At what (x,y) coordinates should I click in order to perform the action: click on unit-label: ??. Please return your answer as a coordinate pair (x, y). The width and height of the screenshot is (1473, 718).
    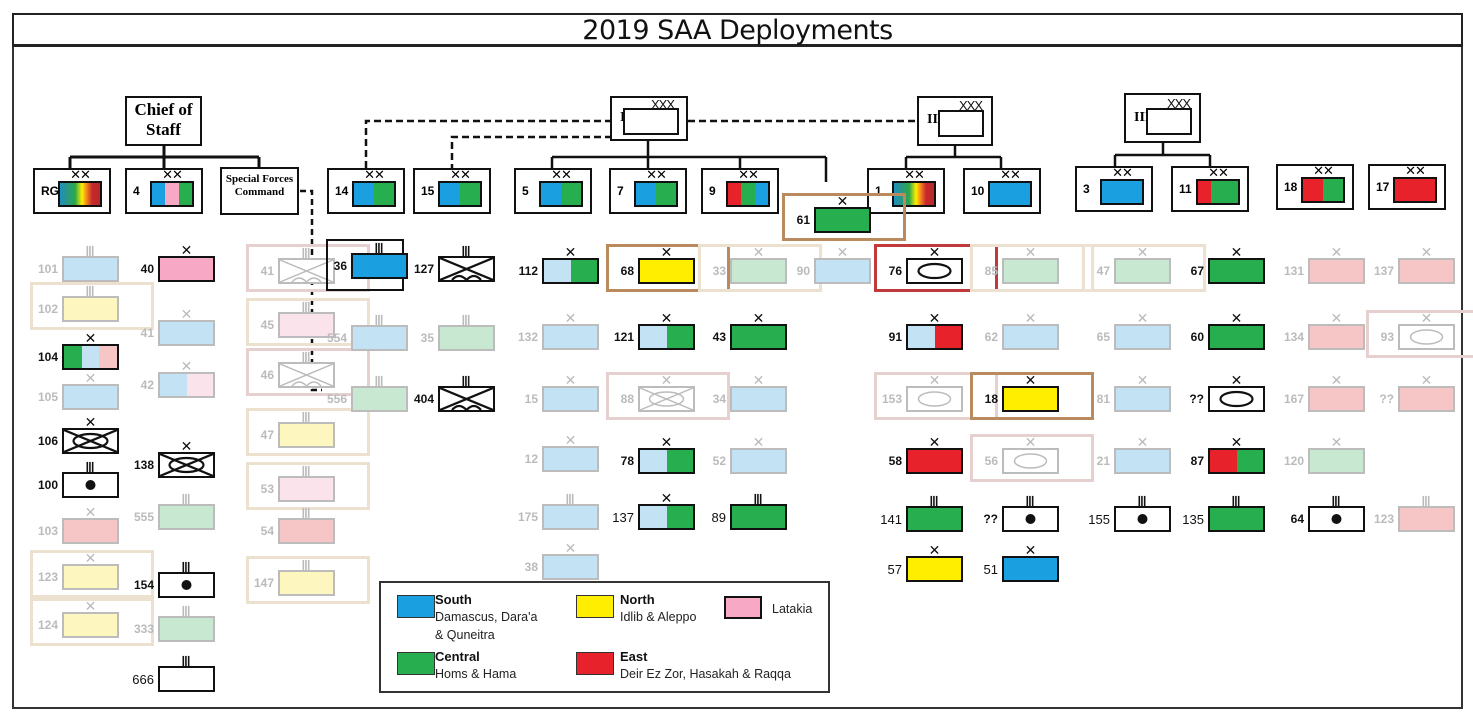
    Looking at the image, I should click on (1386, 399).